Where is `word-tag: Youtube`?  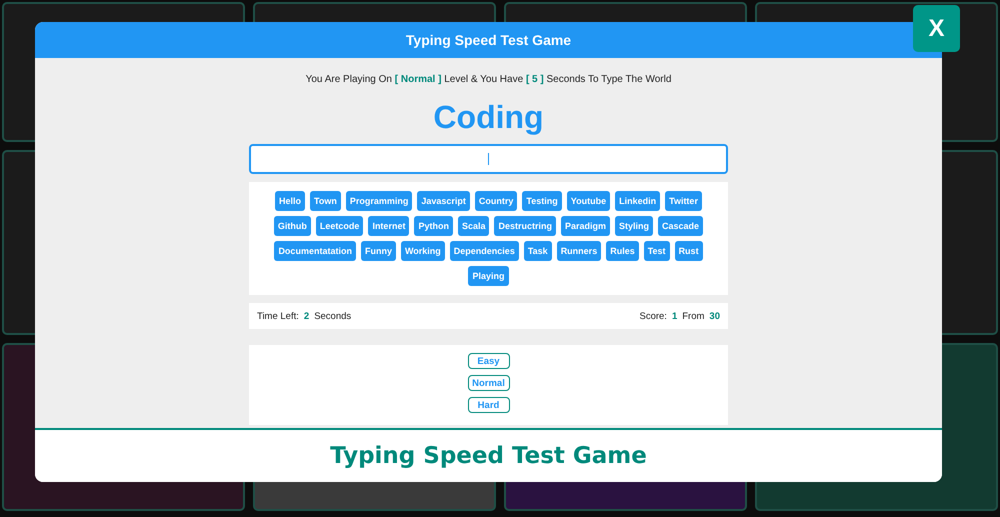
word-tag: Youtube is located at coordinates (588, 201).